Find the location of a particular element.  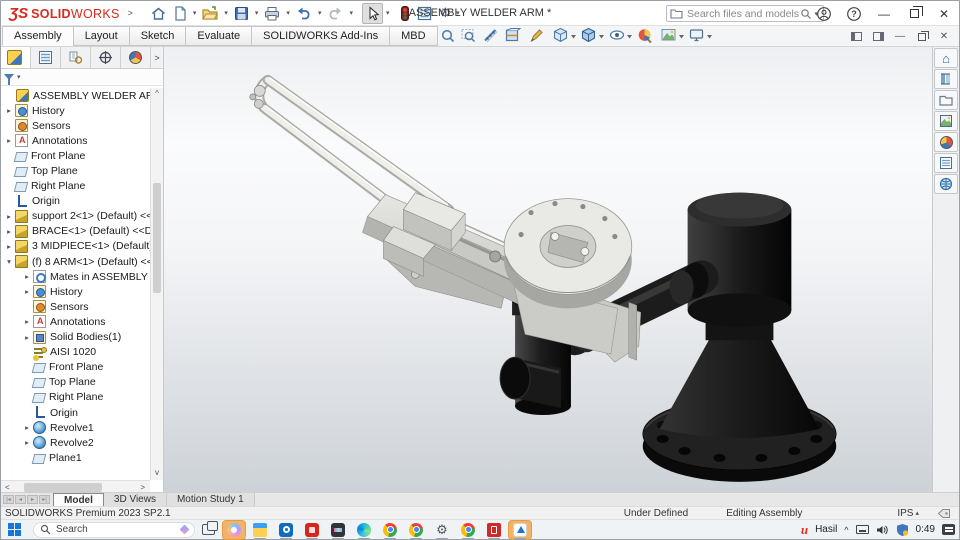

security-shield-icon is located at coordinates (902, 529).